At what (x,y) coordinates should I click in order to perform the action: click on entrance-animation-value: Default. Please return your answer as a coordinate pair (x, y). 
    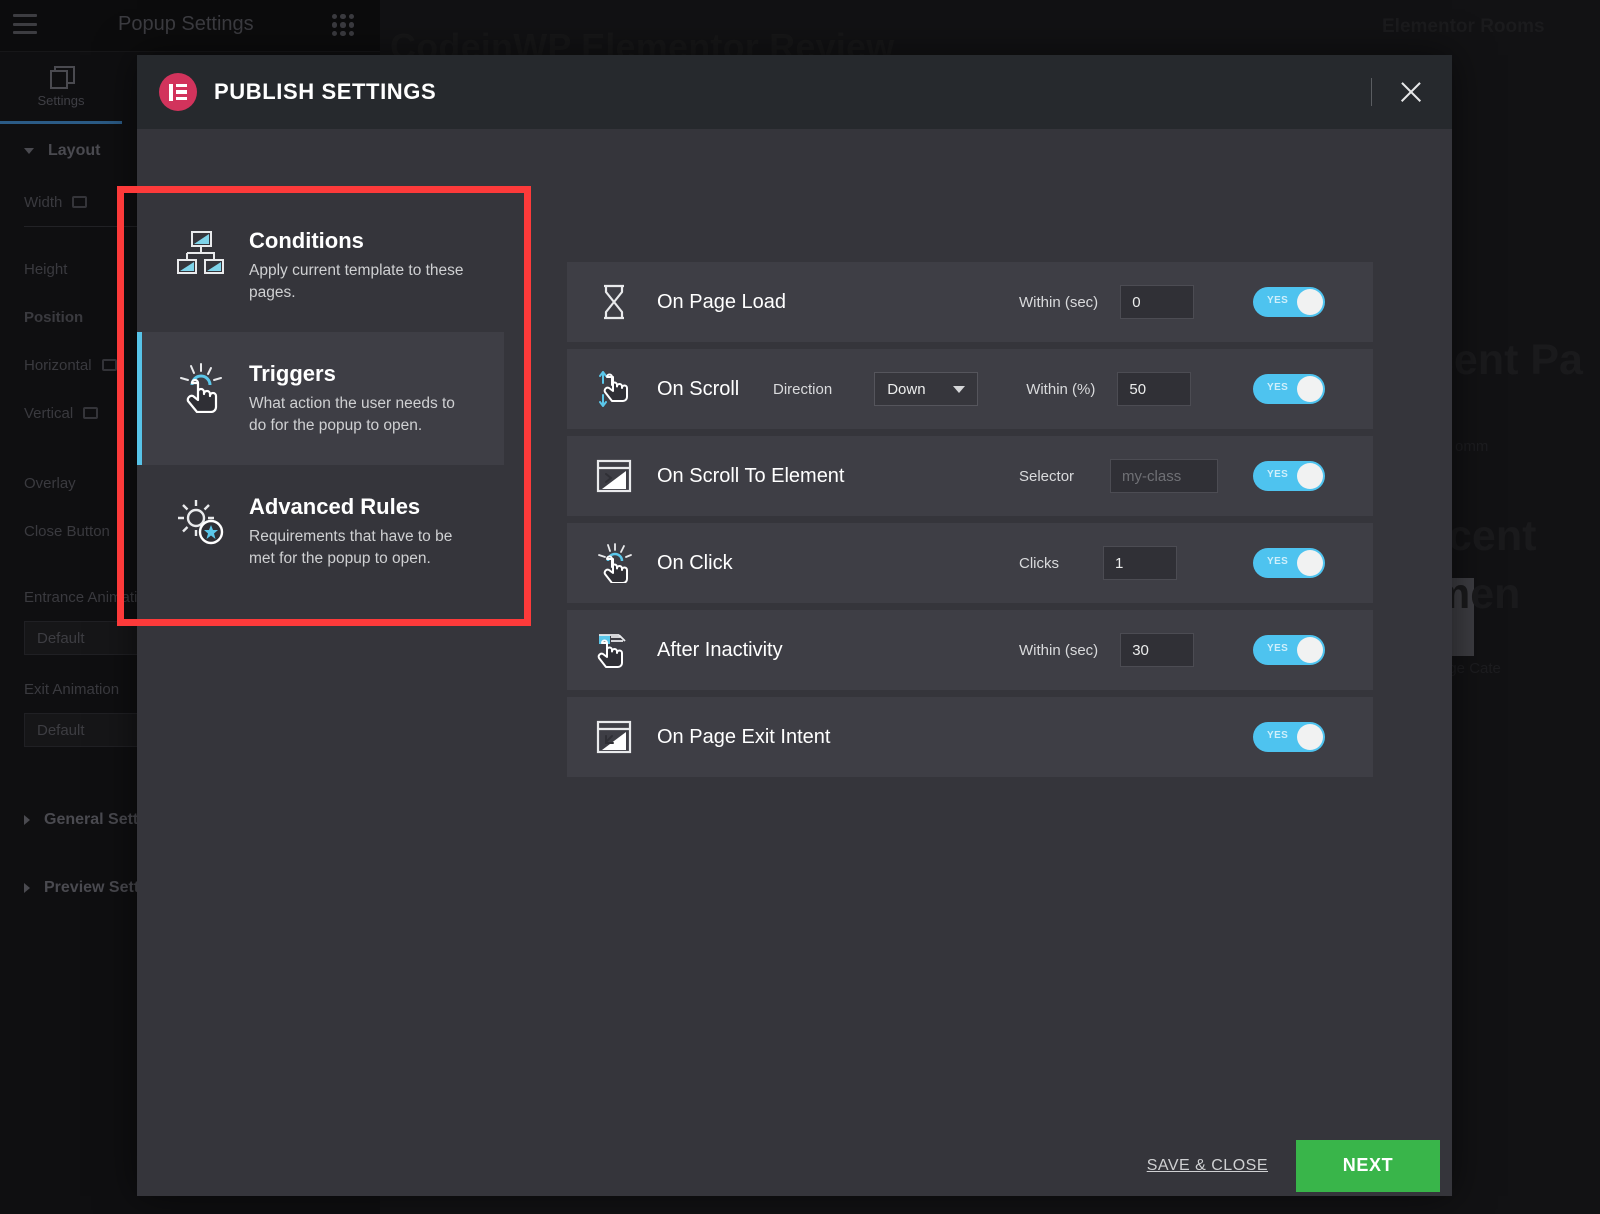
    Looking at the image, I should click on (61, 638).